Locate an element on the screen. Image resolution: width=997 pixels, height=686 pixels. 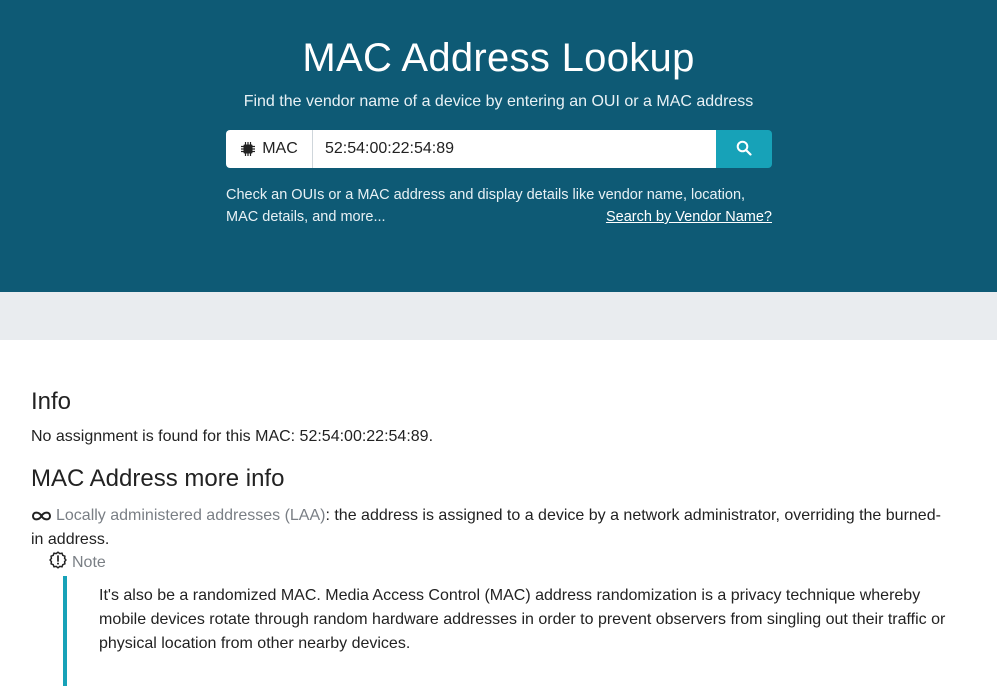
mac-search-input is located at coordinates (514, 149).